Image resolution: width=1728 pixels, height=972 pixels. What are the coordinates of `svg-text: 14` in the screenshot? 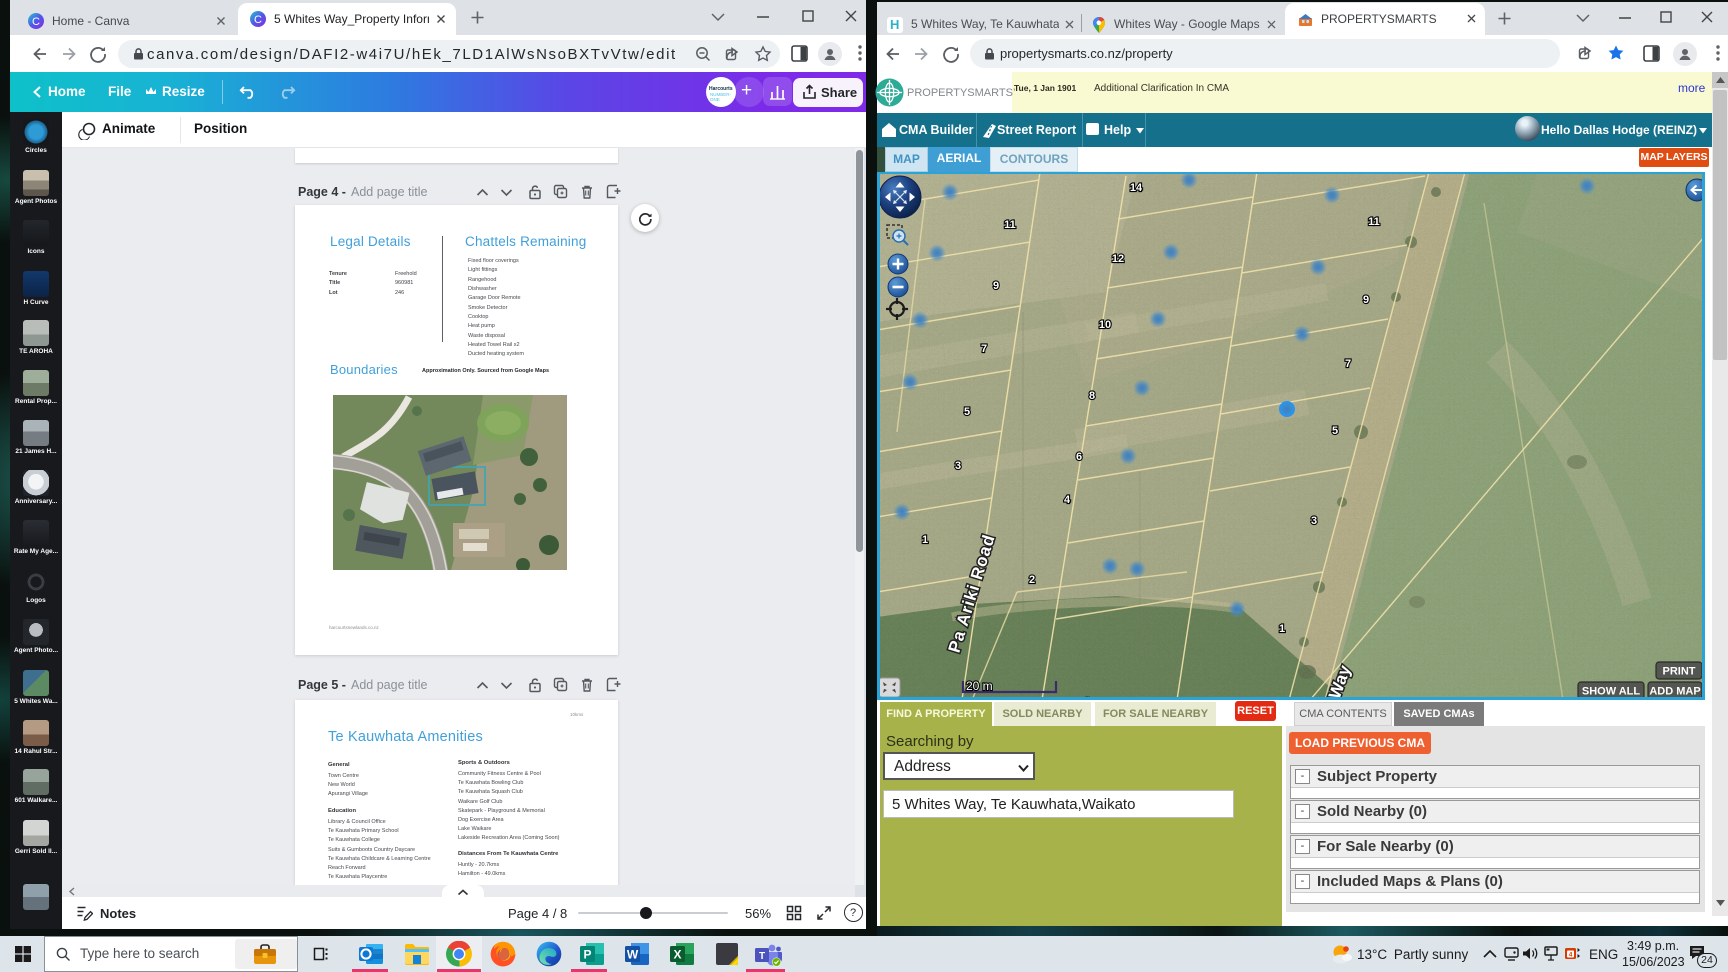 It's located at (1136, 188).